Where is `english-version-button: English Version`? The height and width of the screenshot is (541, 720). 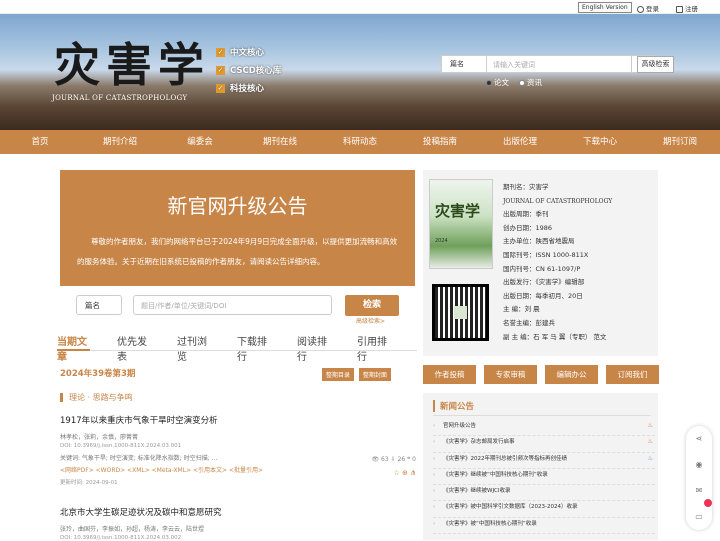
english-version-button: English Version is located at coordinates (605, 7).